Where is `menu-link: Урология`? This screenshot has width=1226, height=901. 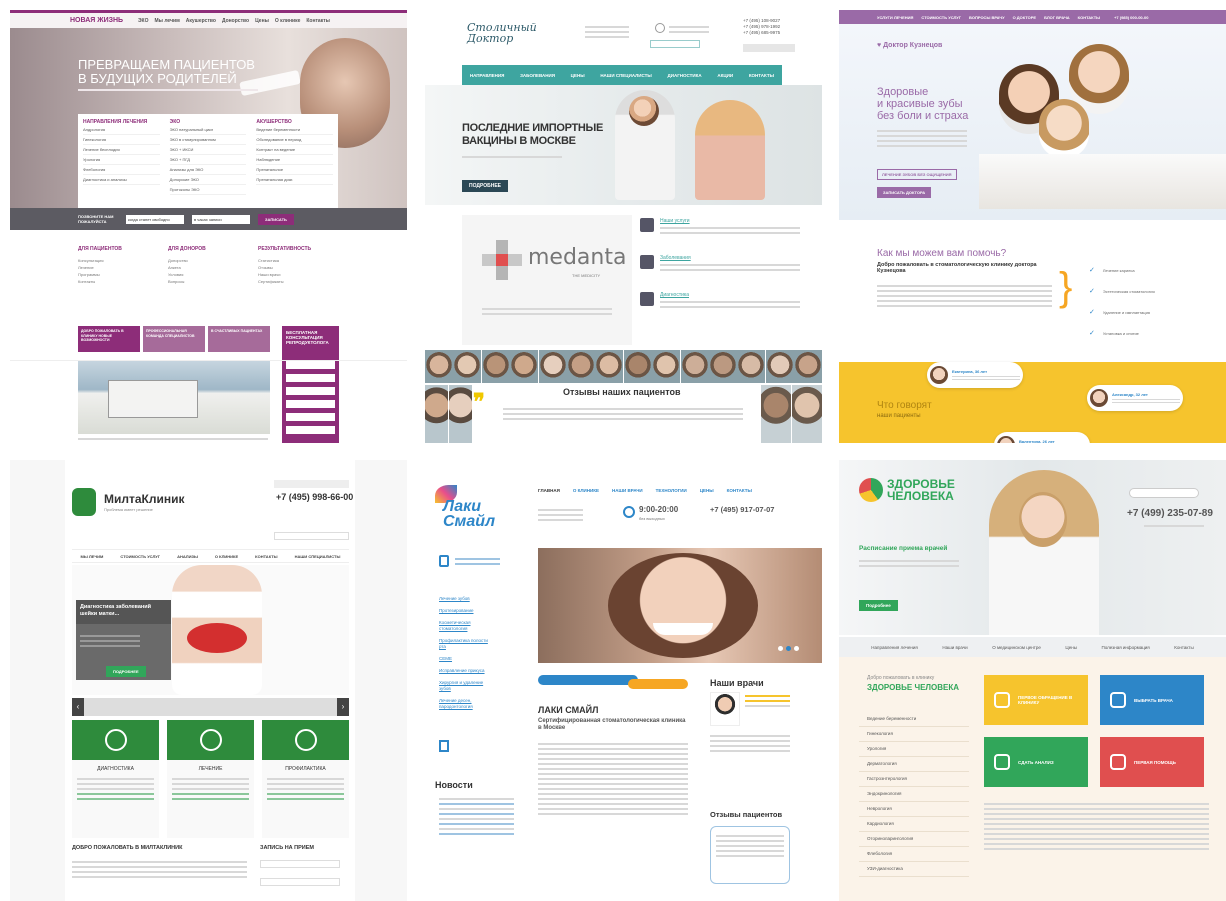
menu-link: Урология is located at coordinates (121, 160).